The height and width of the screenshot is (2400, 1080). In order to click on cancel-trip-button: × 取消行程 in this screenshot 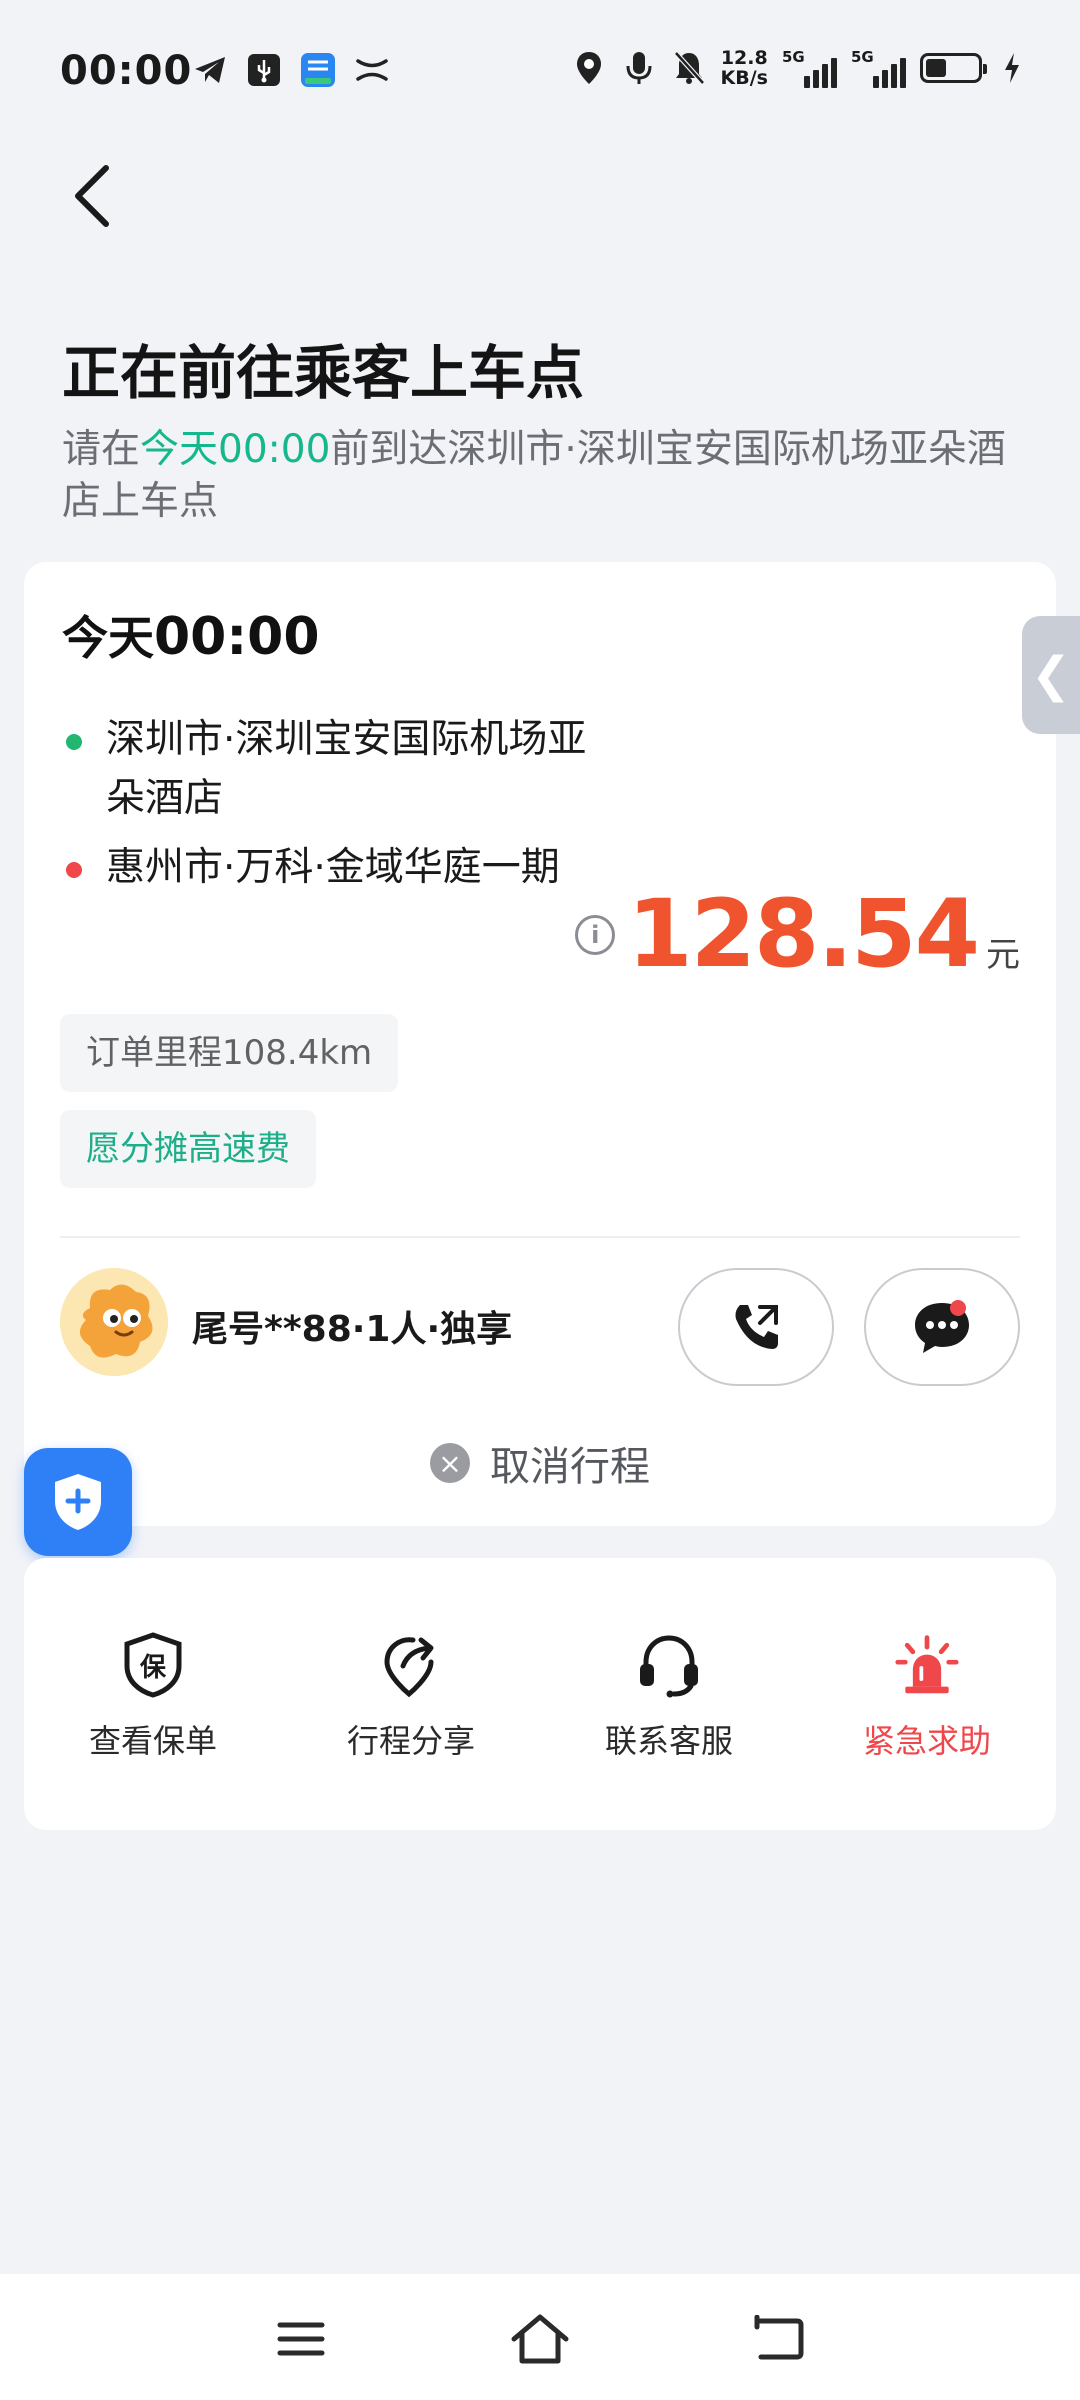, I will do `click(540, 1463)`.